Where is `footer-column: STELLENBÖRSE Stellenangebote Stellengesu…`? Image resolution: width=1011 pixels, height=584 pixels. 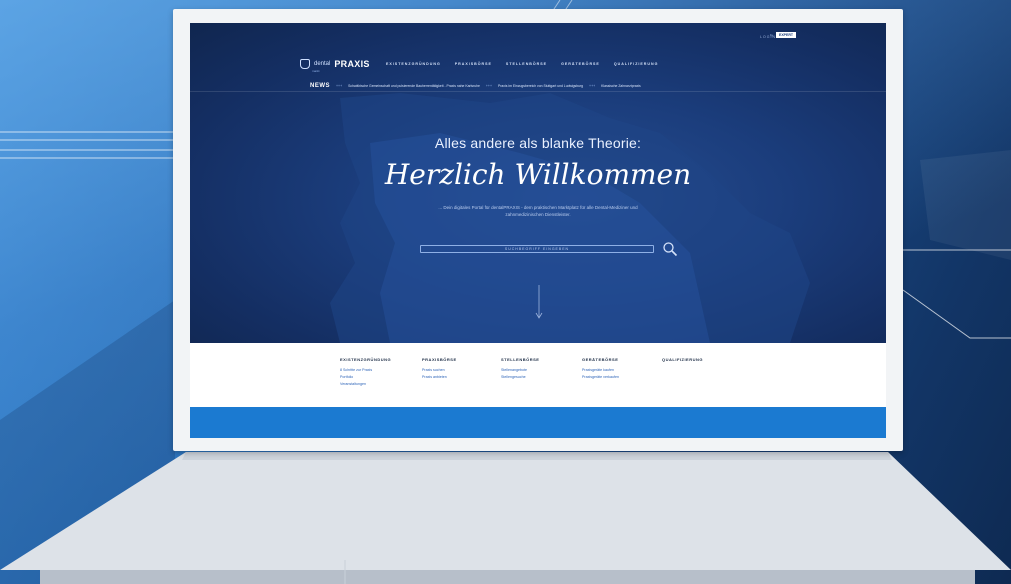
footer-column: STELLENBÖRSE Stellenangebote Stellengesu… is located at coordinates (520, 369).